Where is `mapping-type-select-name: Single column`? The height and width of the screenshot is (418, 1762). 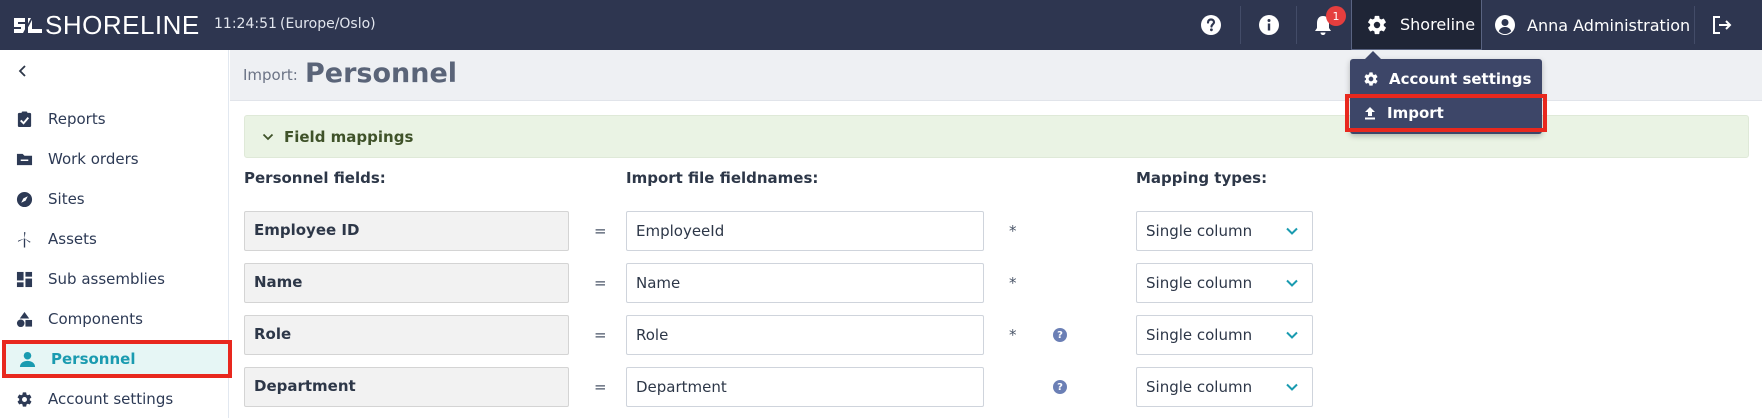 mapping-type-select-name: Single column is located at coordinates (1224, 283).